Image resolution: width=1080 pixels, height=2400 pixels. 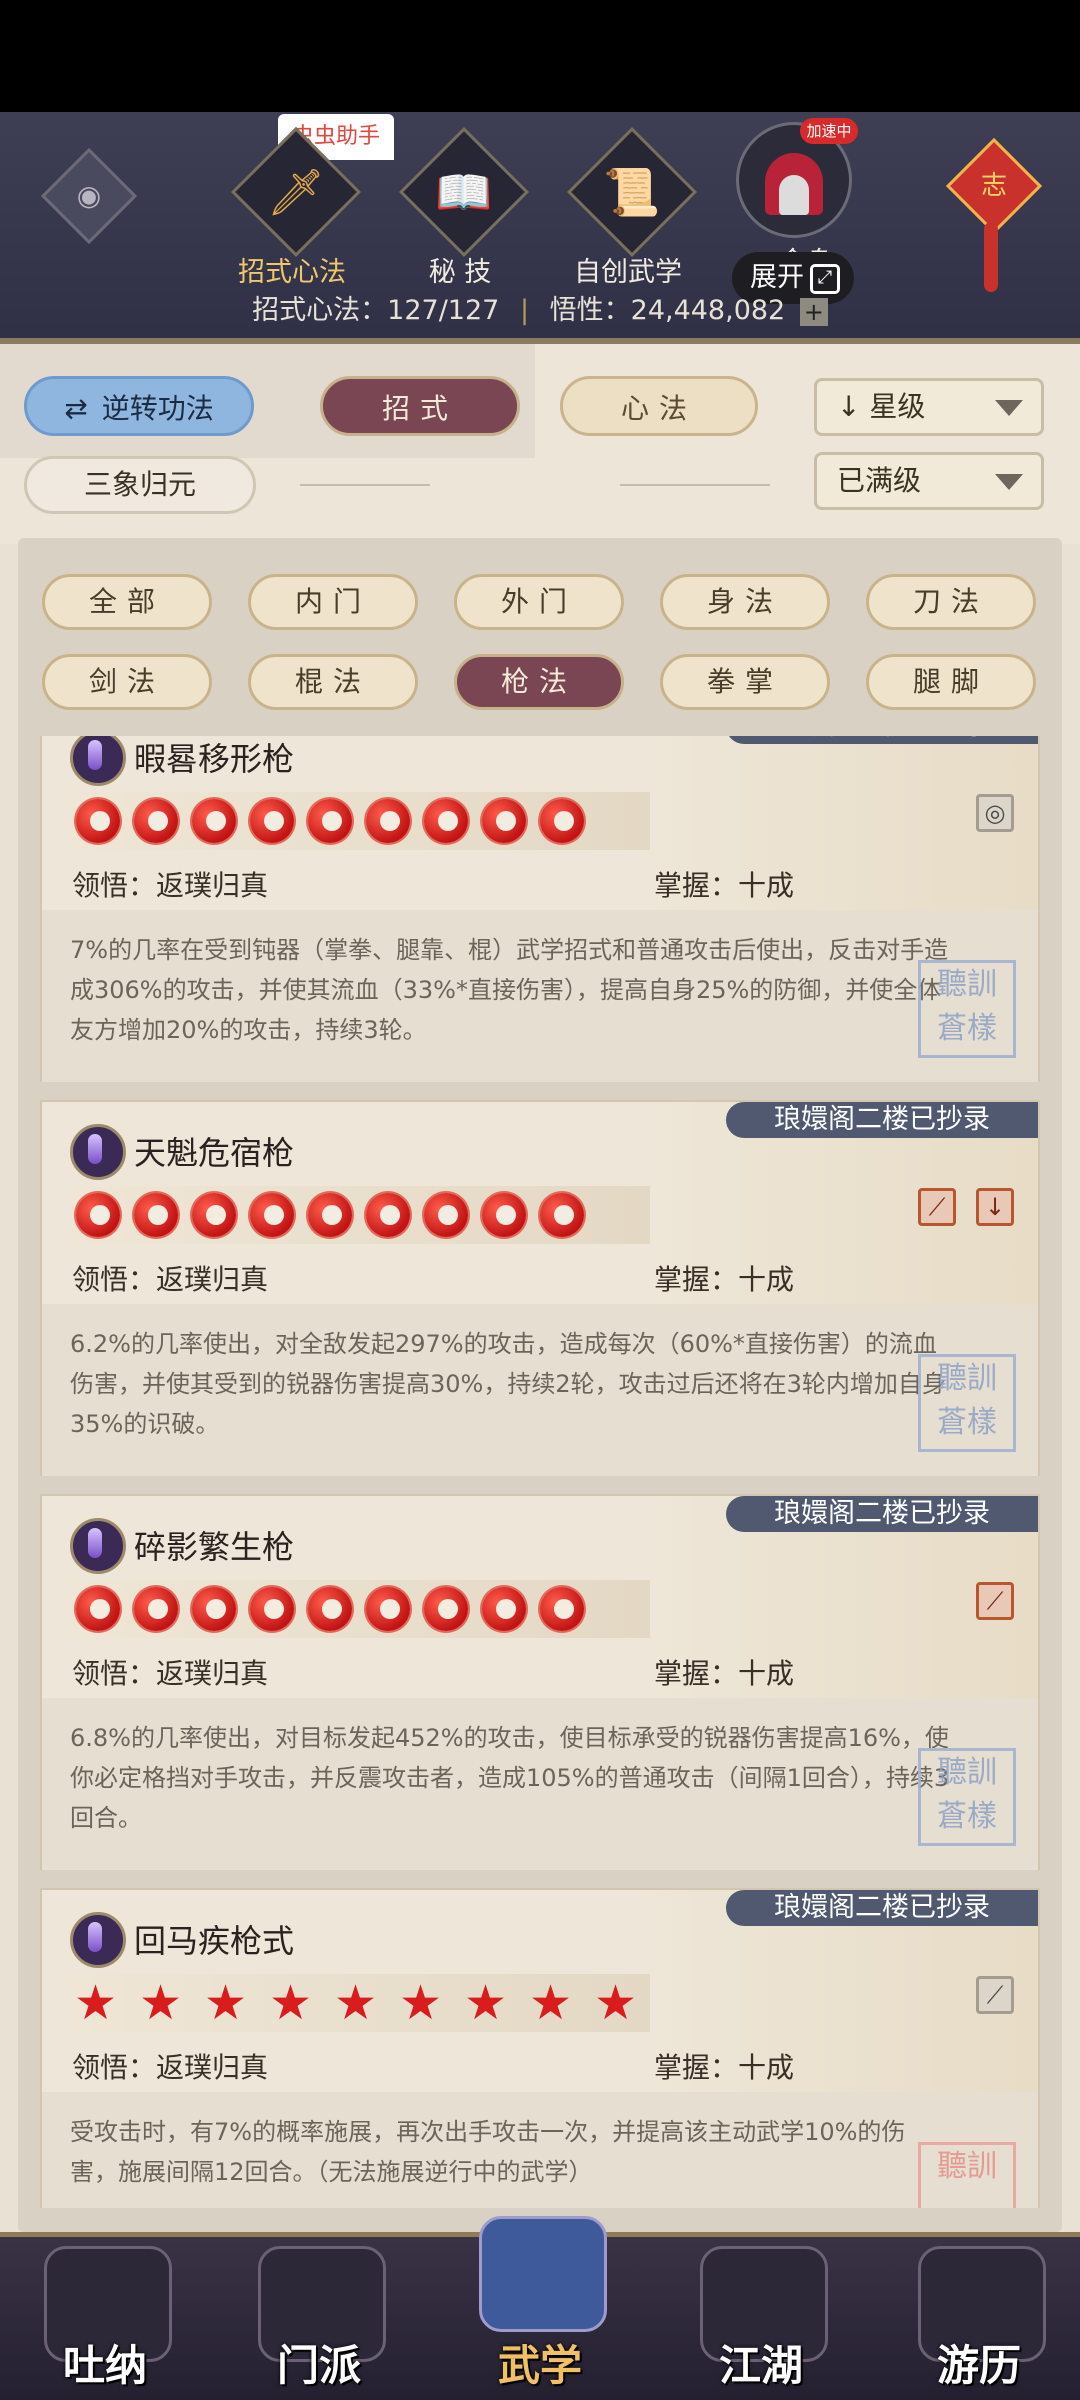 What do you see at coordinates (539, 682) in the screenshot?
I see `category-spear: 枪法` at bounding box center [539, 682].